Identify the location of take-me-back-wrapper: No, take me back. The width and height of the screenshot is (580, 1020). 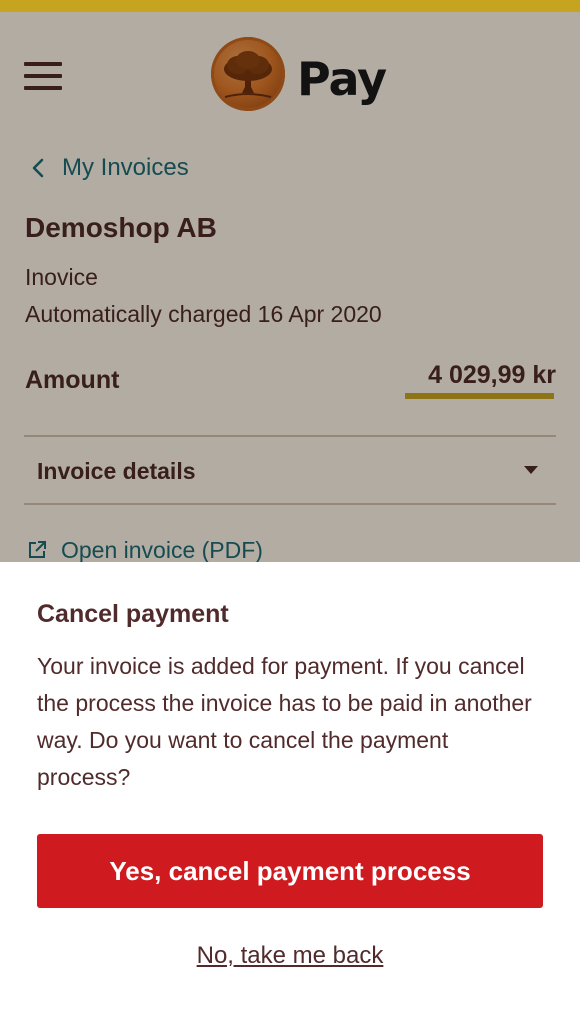
(290, 956).